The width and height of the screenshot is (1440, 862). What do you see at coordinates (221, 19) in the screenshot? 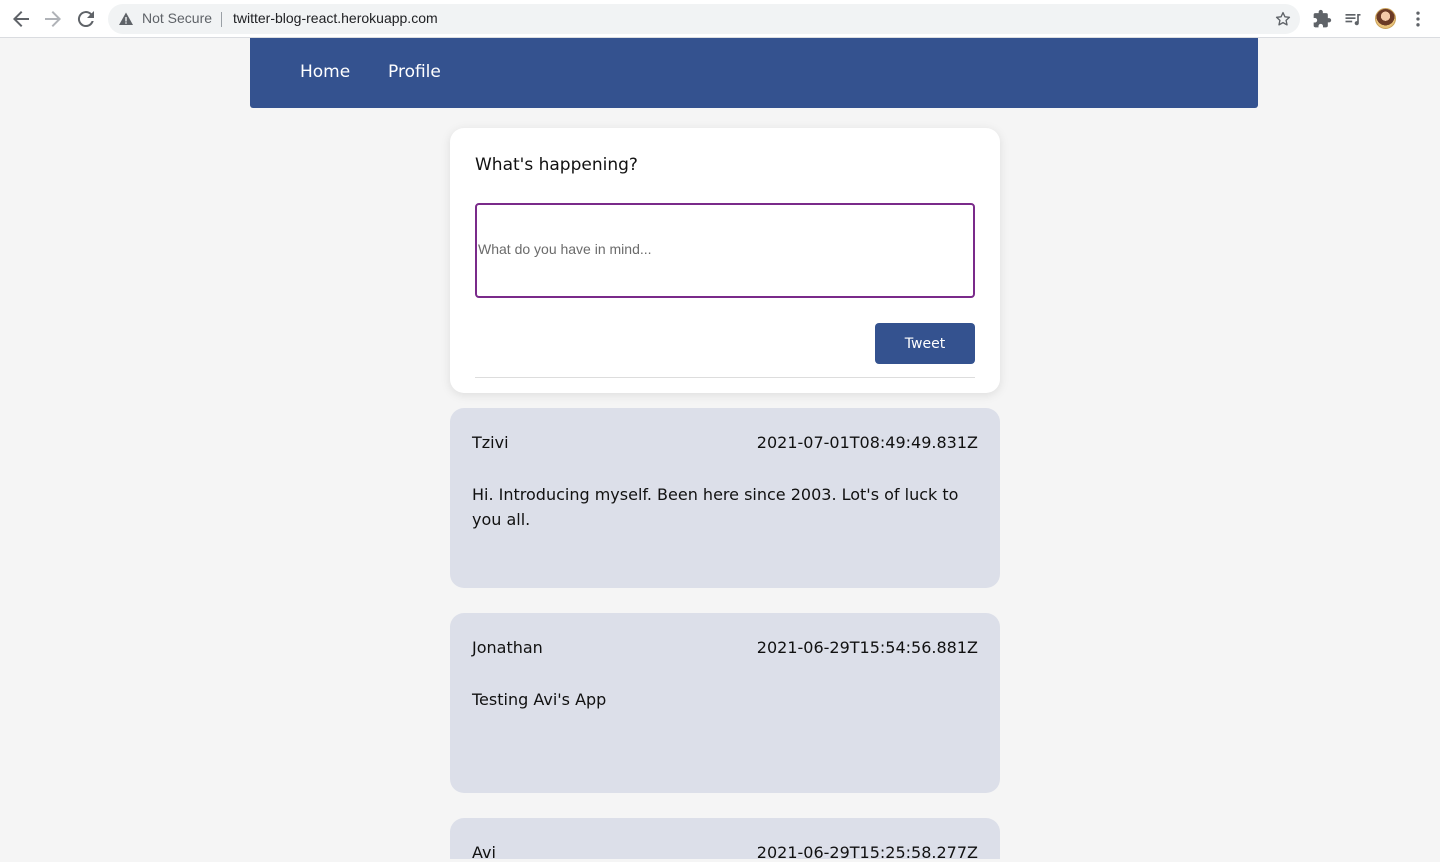
I see `address-separator` at bounding box center [221, 19].